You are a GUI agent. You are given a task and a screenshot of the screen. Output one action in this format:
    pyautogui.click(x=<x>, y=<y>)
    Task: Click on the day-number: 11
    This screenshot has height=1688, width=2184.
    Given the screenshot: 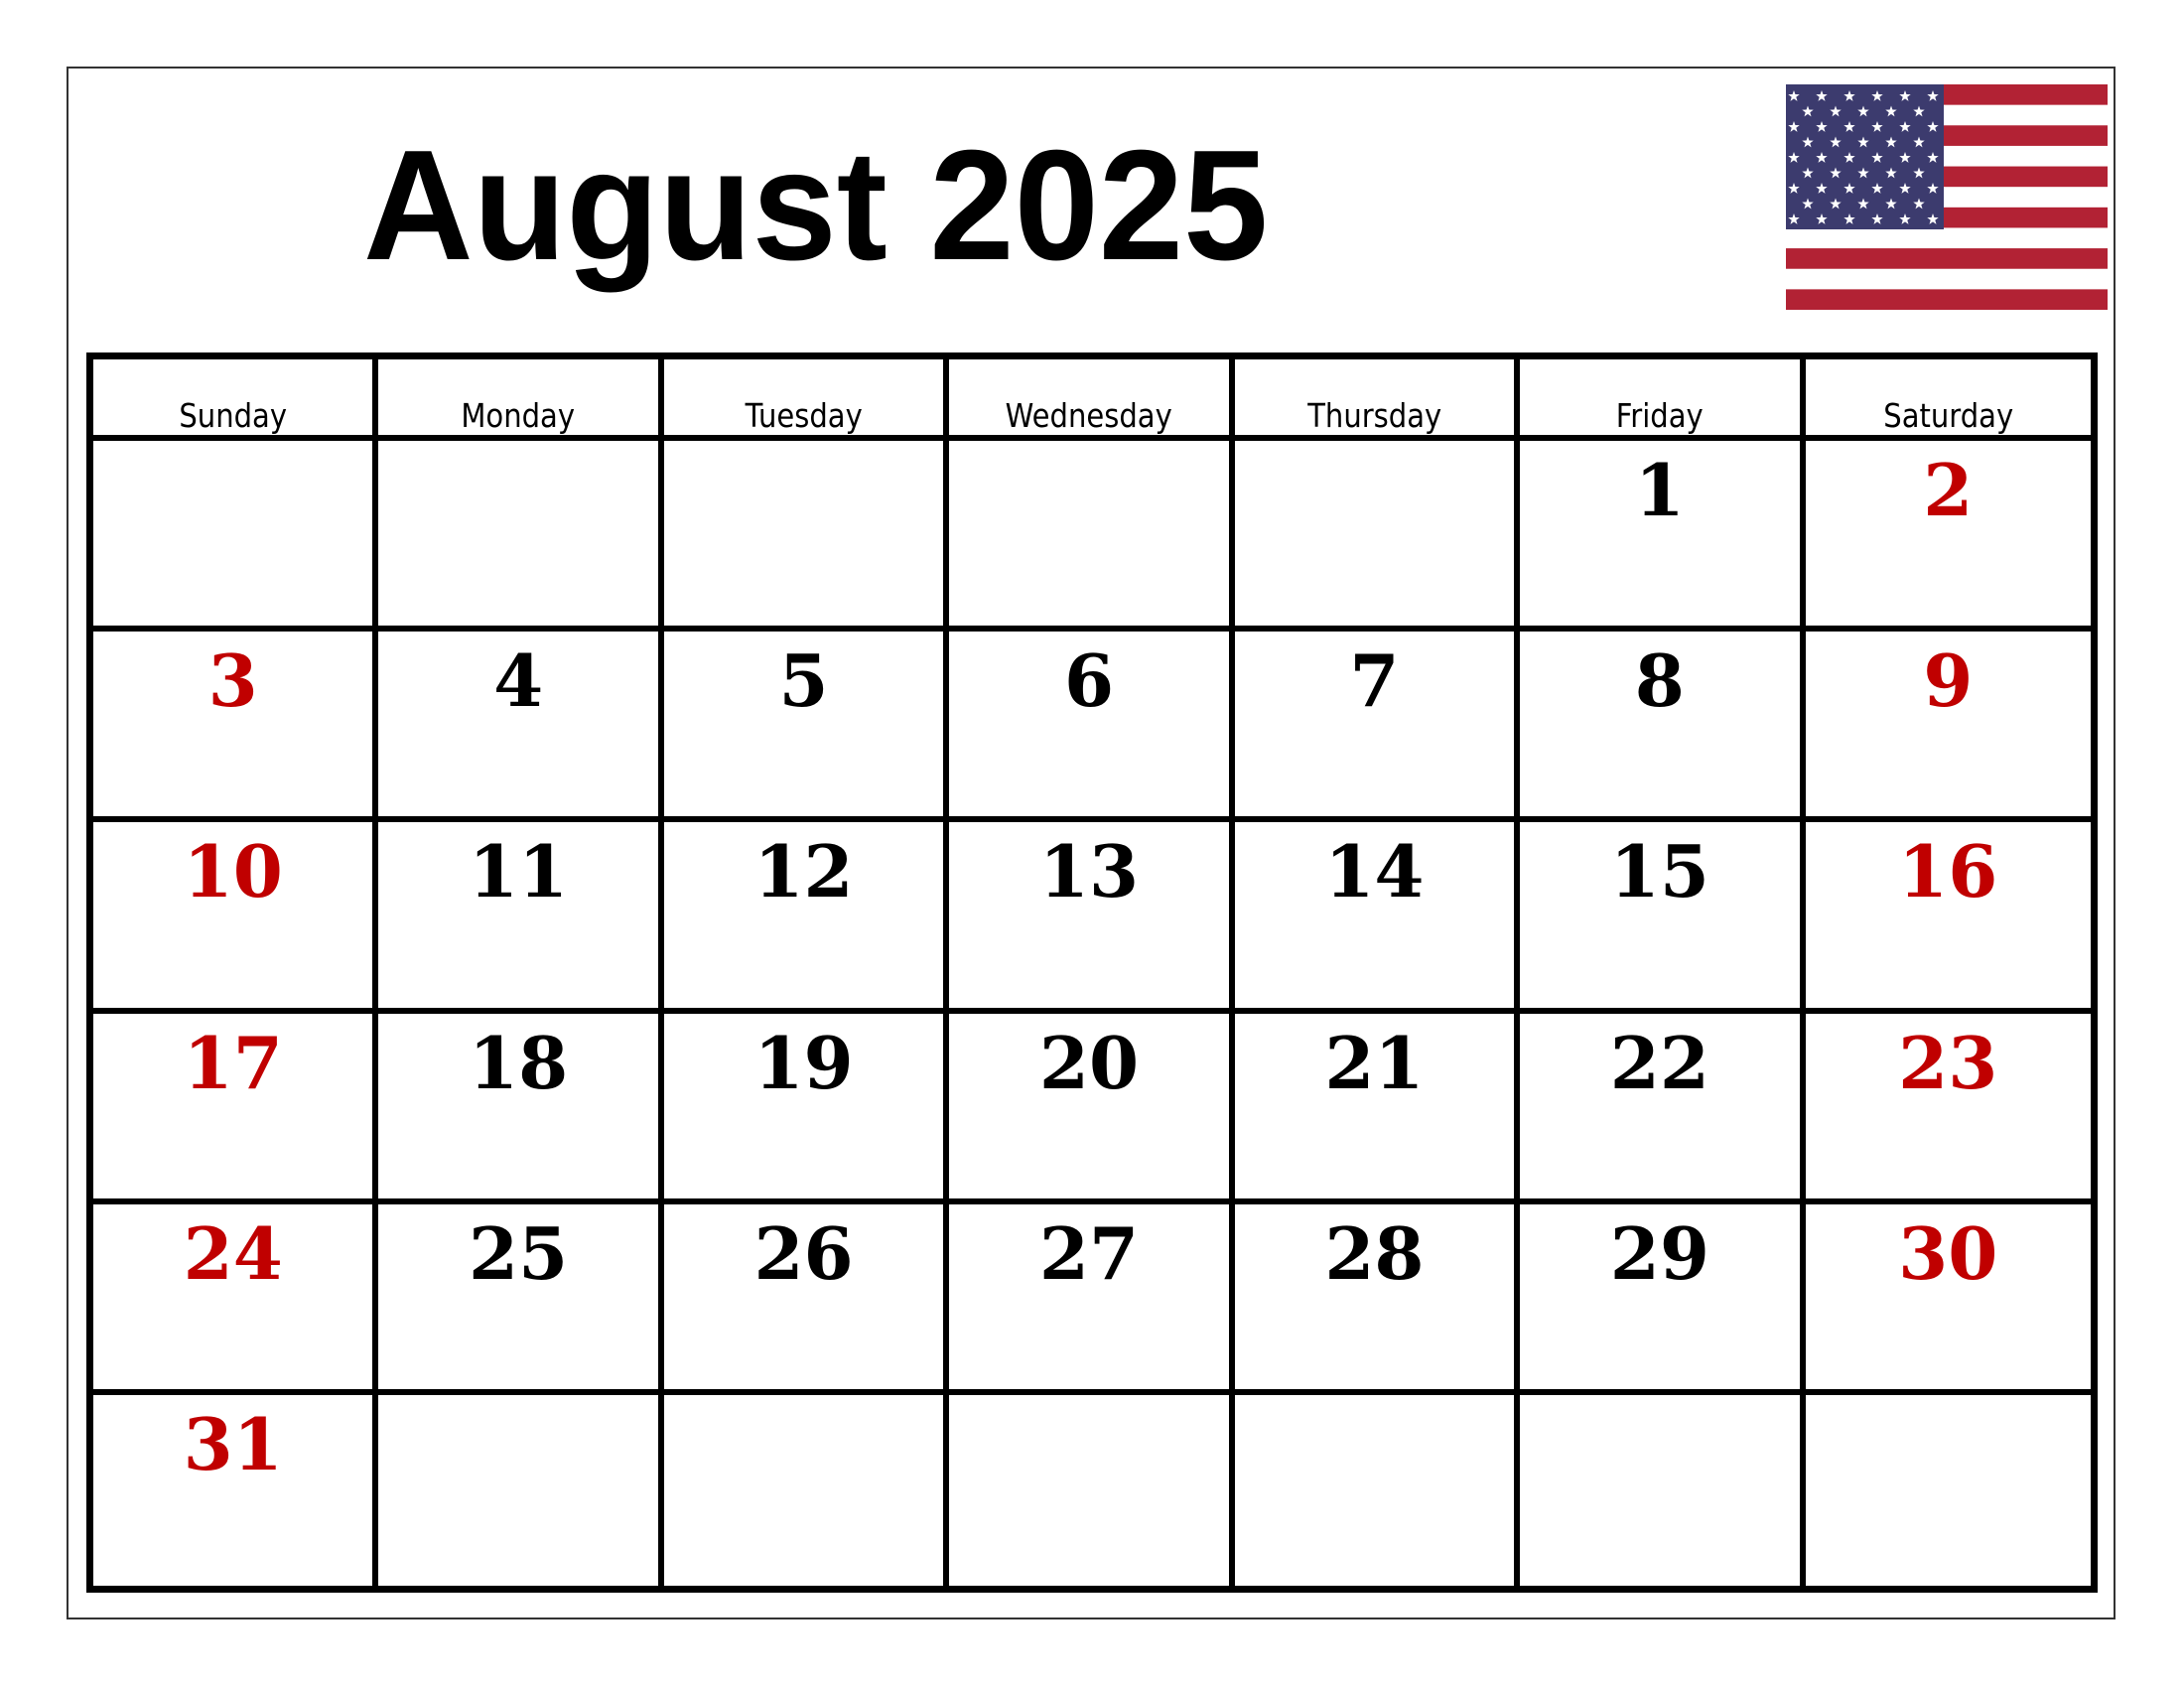 What is the action you would take?
    pyautogui.click(x=519, y=871)
    